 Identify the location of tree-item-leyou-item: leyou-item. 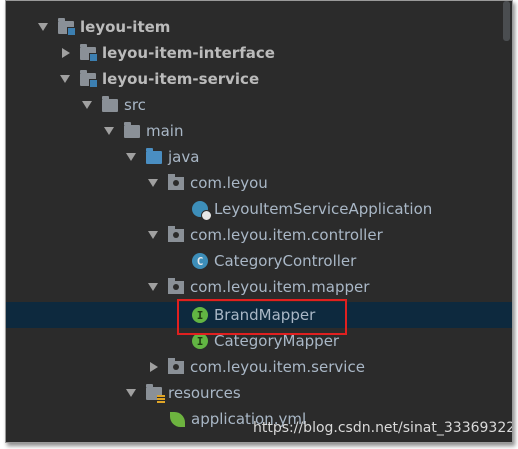
(259, 27).